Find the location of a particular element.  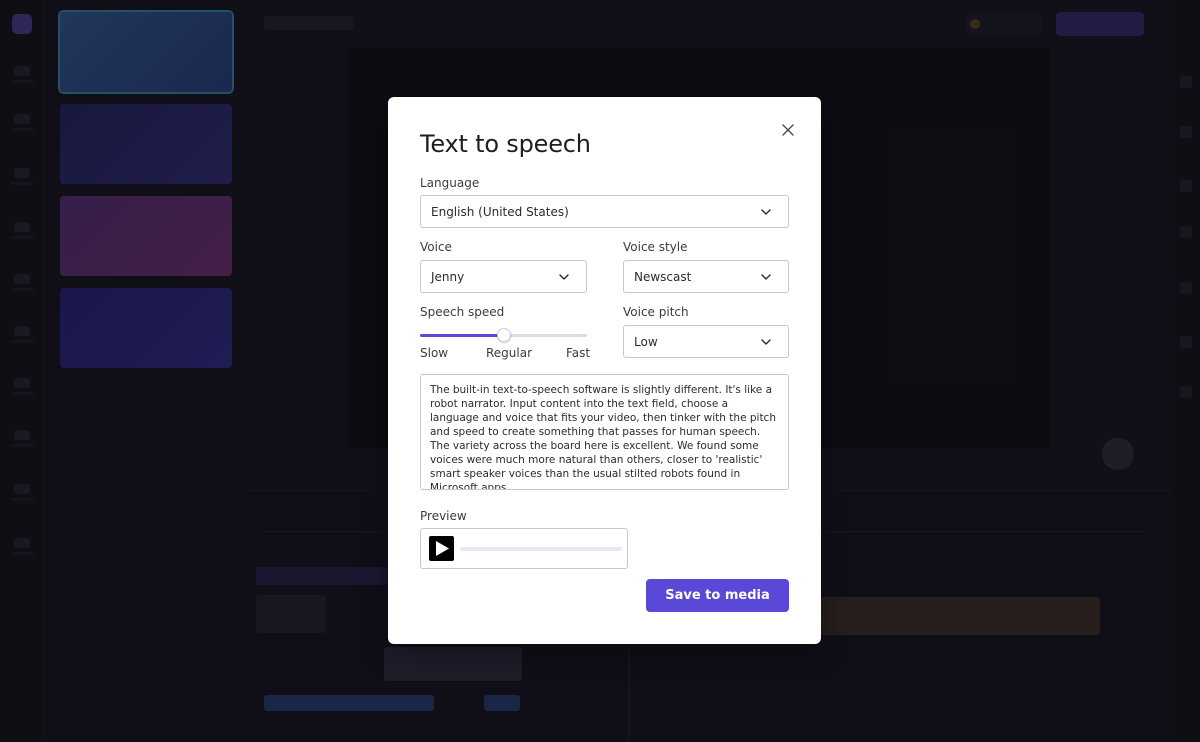

close-icon is located at coordinates (788, 130).